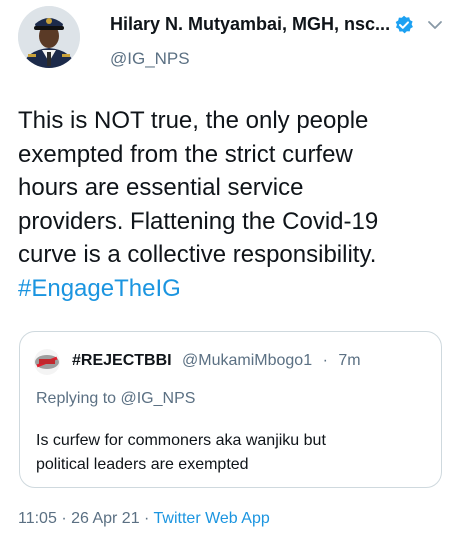 This screenshot has width=461, height=545. Describe the element at coordinates (198, 221) in the screenshot. I see `tweet-text-line: providers. Flattening the Covid-19` at that location.